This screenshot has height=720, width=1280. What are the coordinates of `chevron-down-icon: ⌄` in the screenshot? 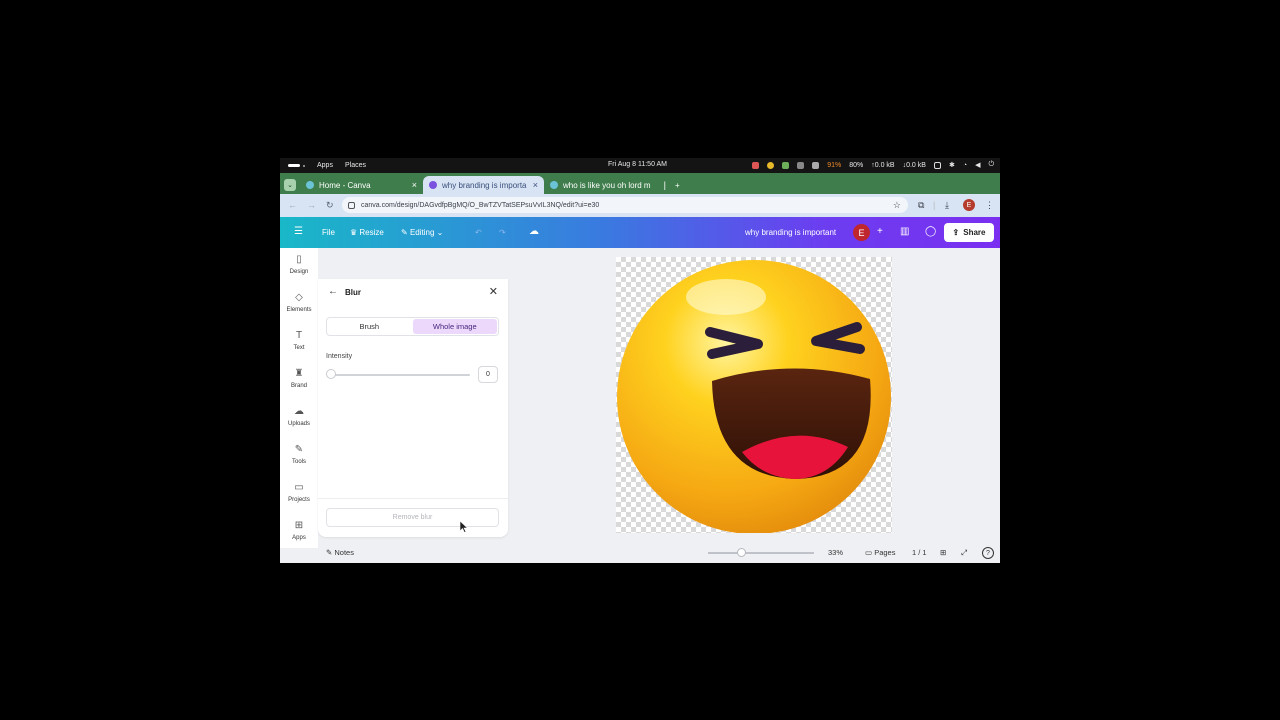 It's located at (290, 185).